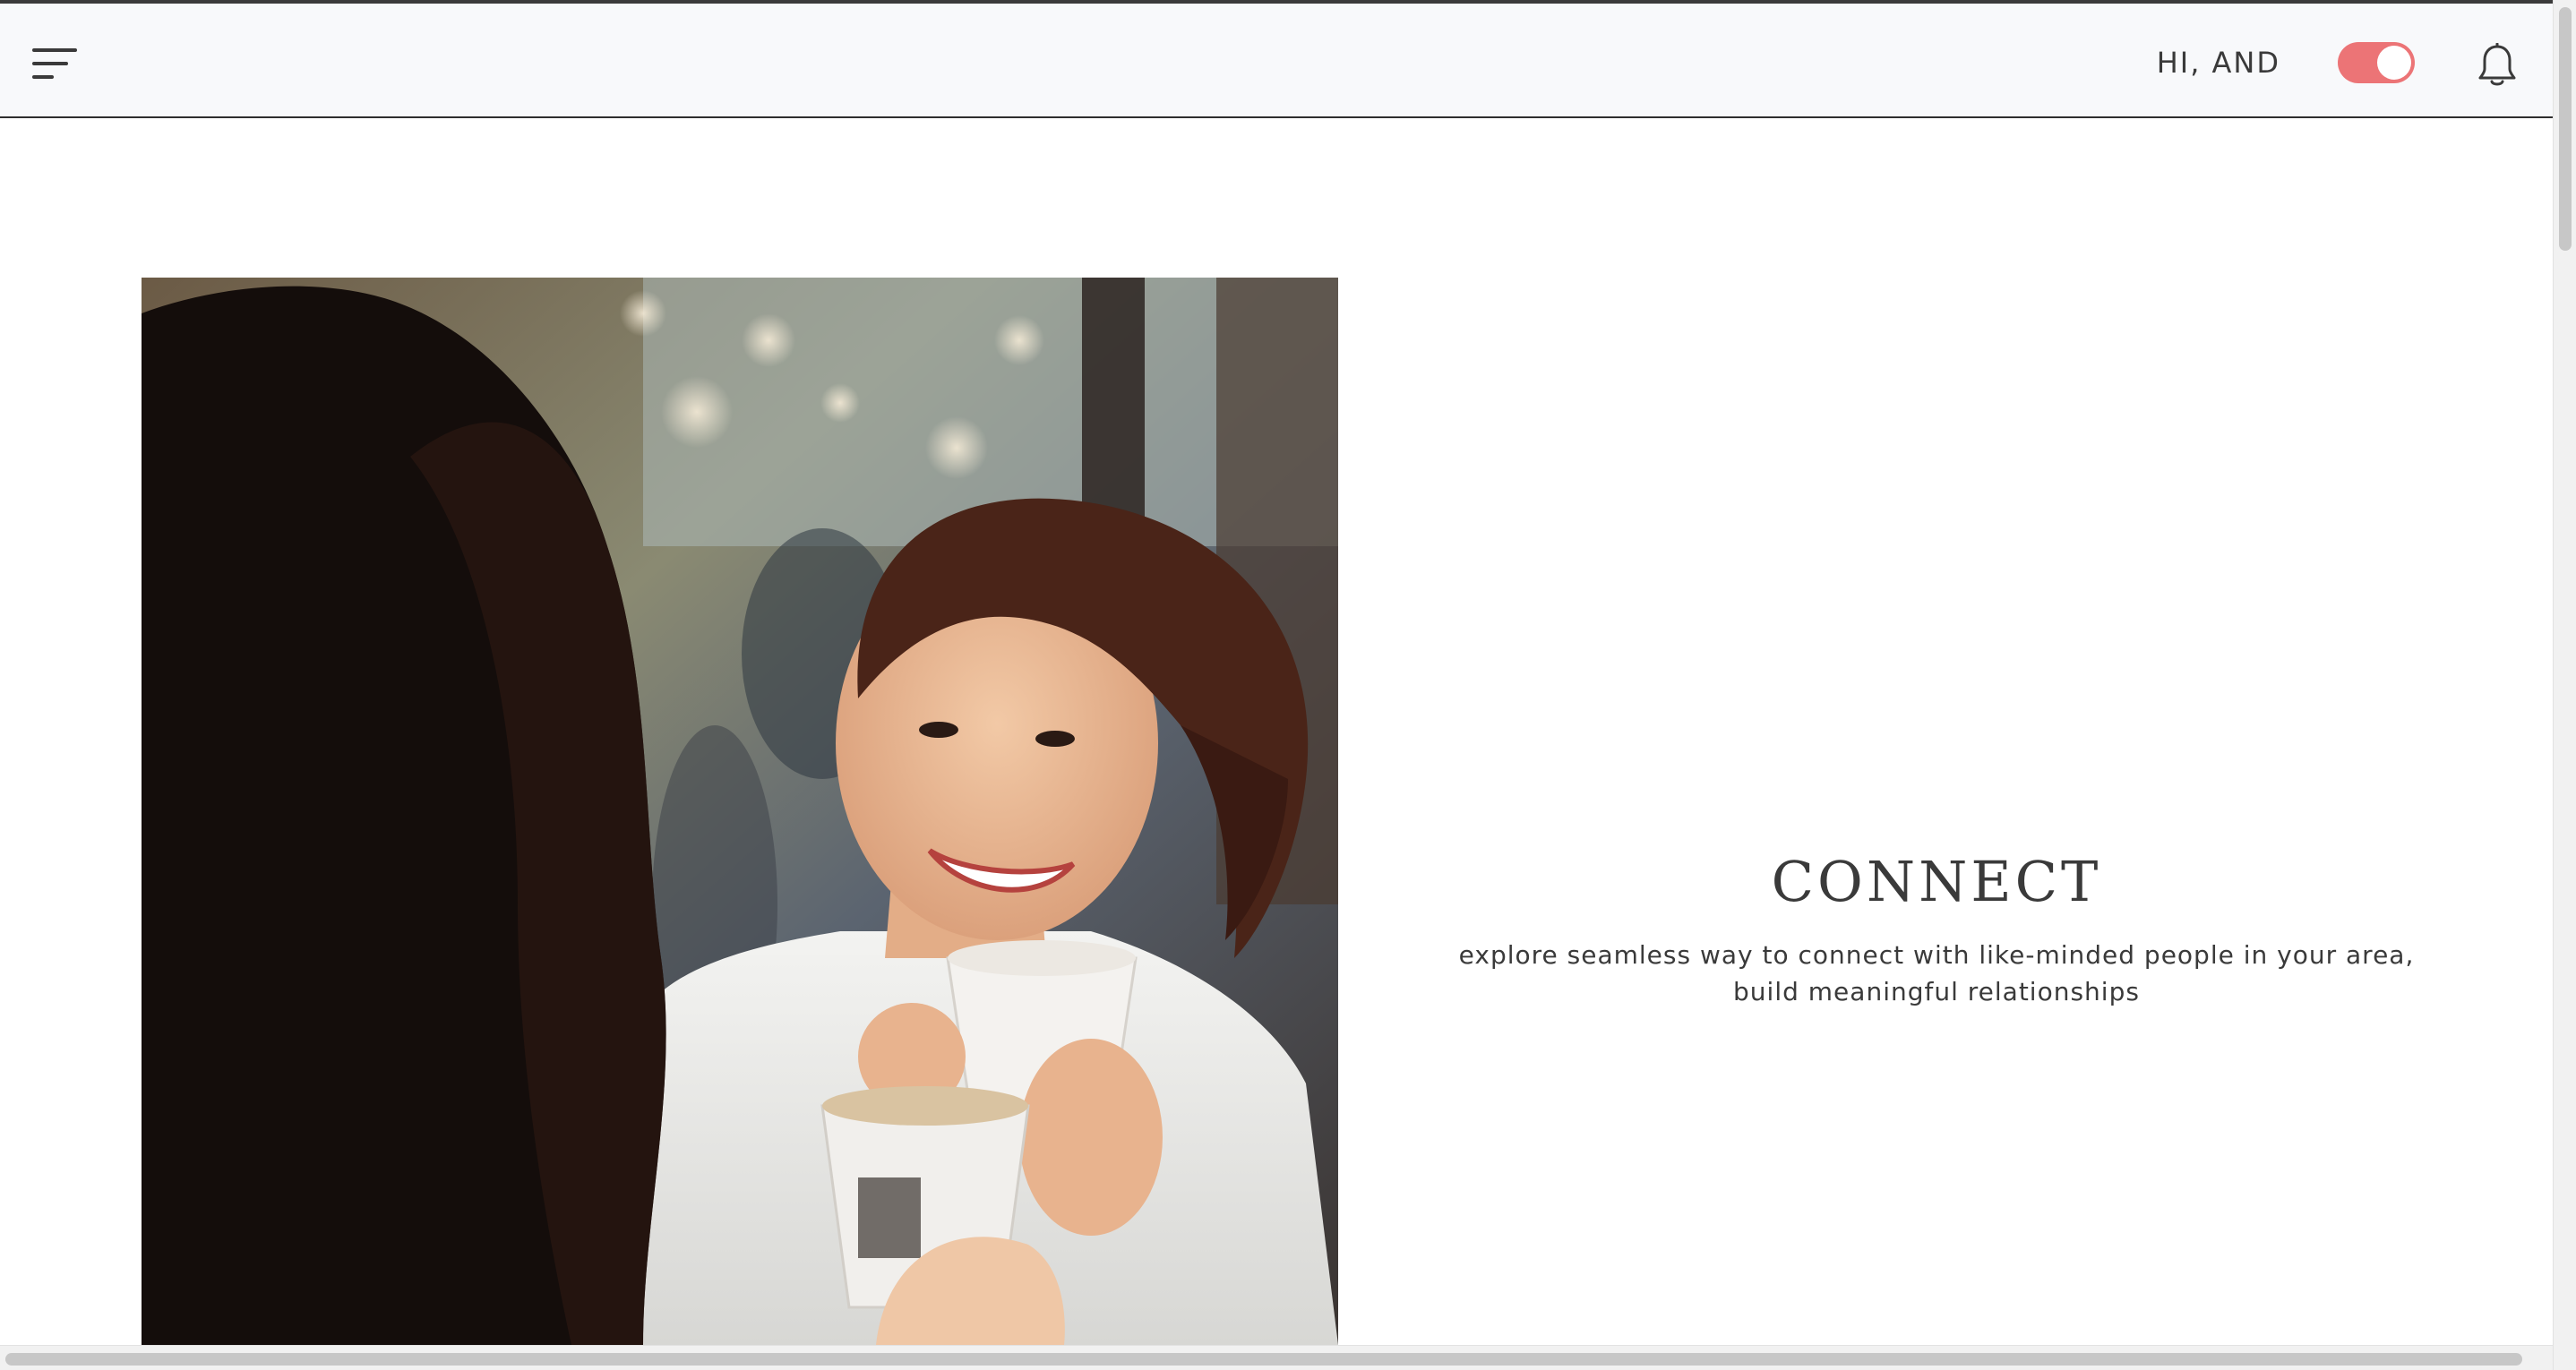  Describe the element at coordinates (2218, 63) in the screenshot. I see `user-greeting: HI, AND` at that location.